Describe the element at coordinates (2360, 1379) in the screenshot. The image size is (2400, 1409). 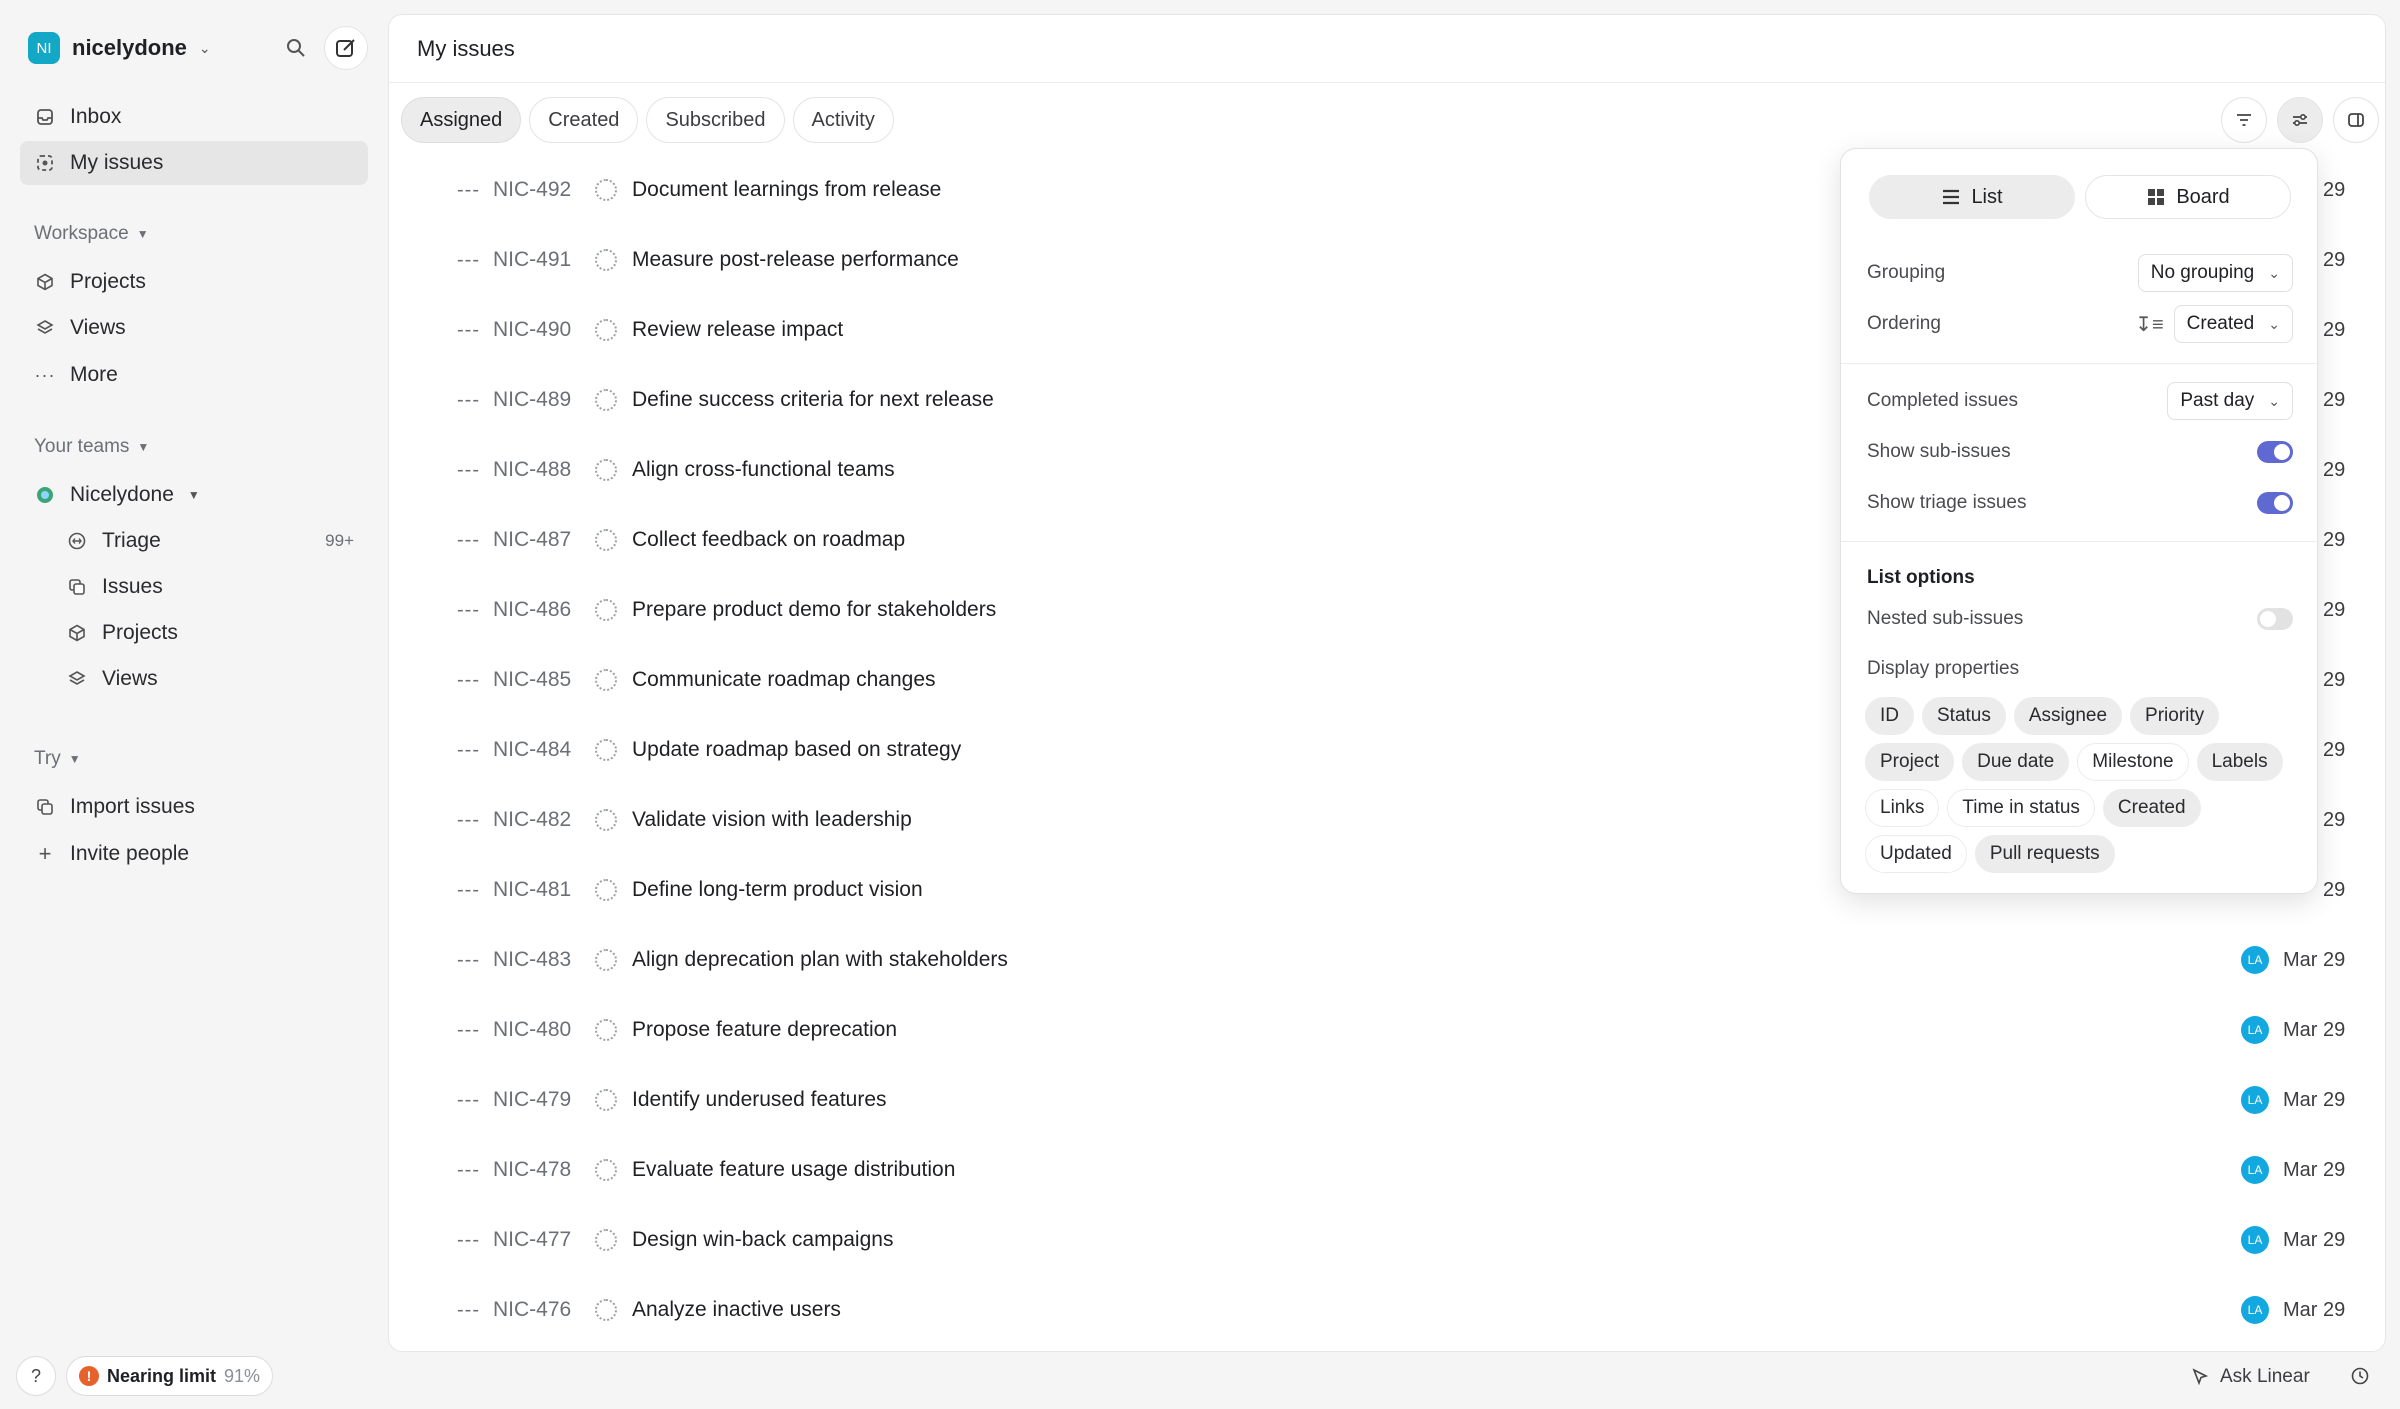
I see `history-icon` at that location.